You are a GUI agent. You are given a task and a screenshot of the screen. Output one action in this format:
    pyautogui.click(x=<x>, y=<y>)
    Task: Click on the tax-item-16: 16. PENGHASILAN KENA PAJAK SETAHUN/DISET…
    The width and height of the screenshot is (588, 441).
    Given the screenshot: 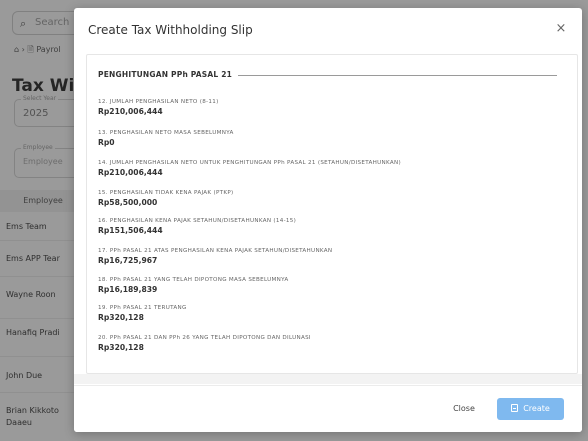 What is the action you would take?
    pyautogui.click(x=197, y=226)
    